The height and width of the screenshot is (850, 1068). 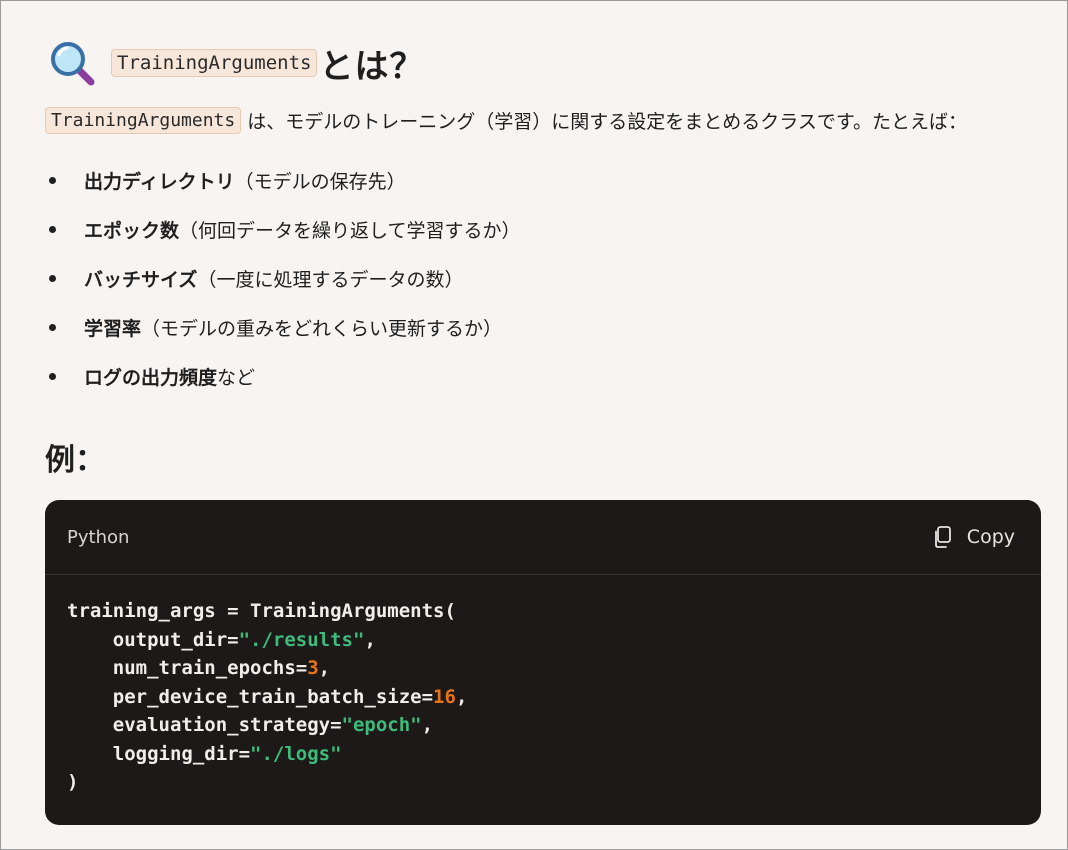 I want to click on code-text: logging_dir=, so click(x=159, y=753).